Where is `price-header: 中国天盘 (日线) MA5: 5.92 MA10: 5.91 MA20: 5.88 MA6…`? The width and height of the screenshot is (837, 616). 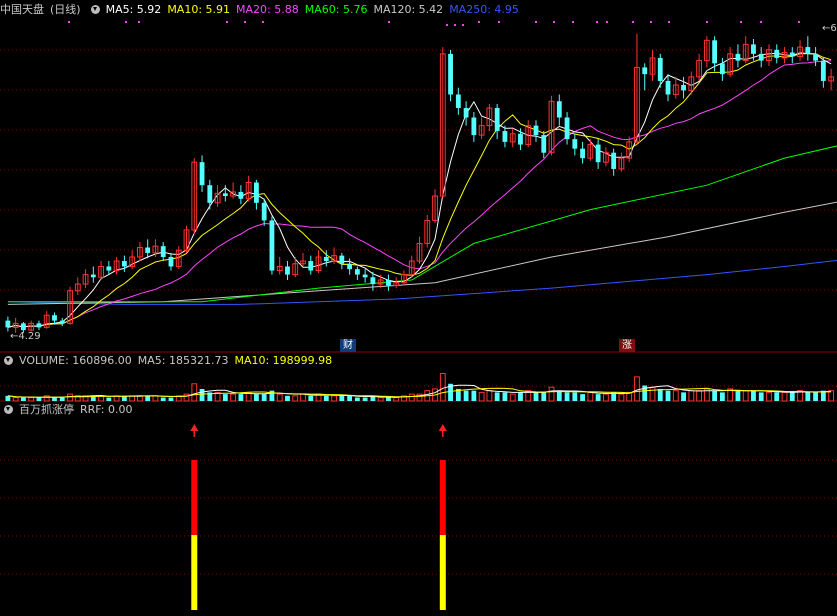
price-header: 中国天盘 (日线) MA5: 5.92 MA10: 5.91 MA20: 5.88 MA6… is located at coordinates (262, 10).